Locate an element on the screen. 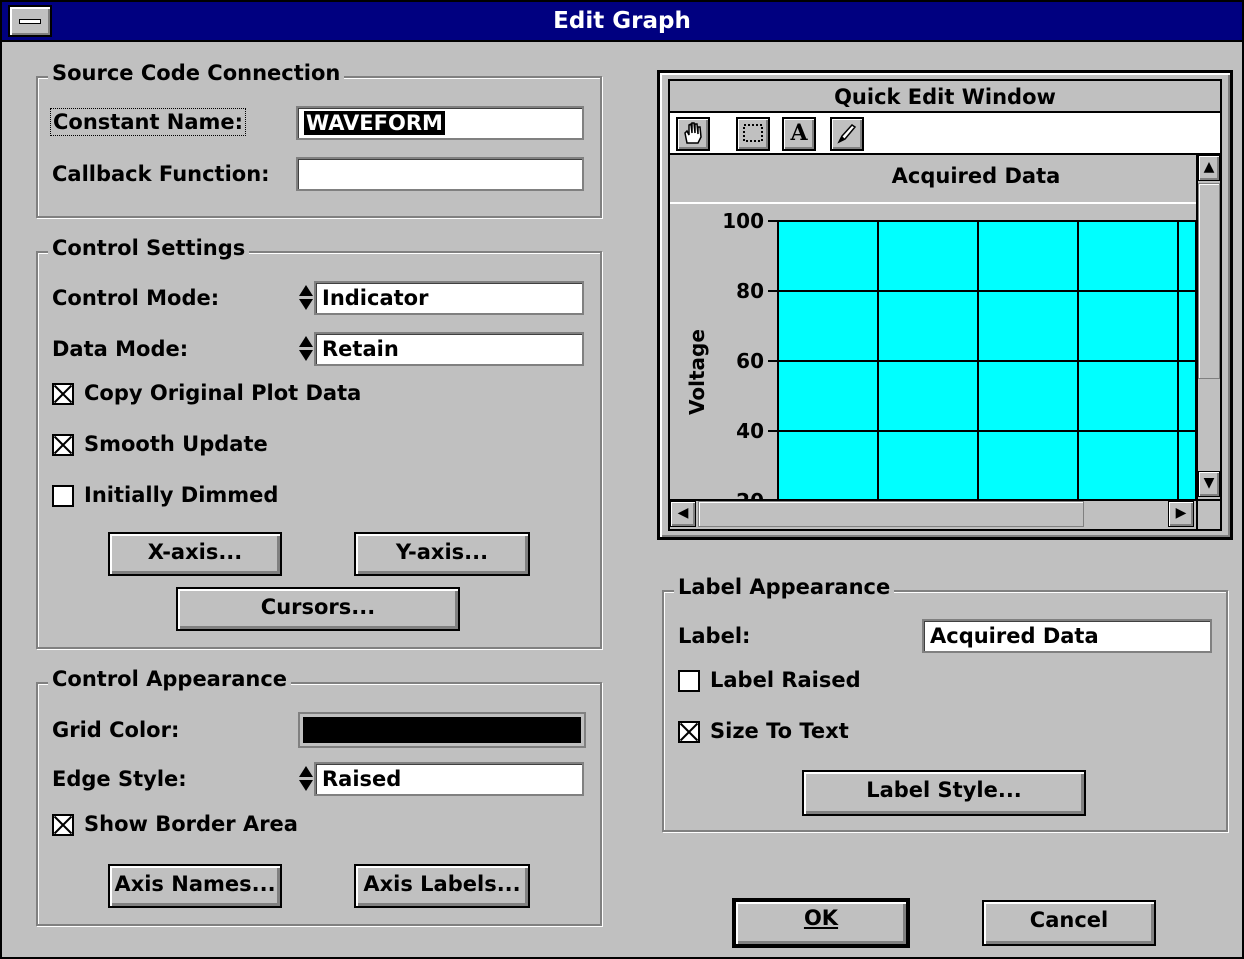 The width and height of the screenshot is (1244, 959). callback-function-label: Callback Function: is located at coordinates (161, 174).